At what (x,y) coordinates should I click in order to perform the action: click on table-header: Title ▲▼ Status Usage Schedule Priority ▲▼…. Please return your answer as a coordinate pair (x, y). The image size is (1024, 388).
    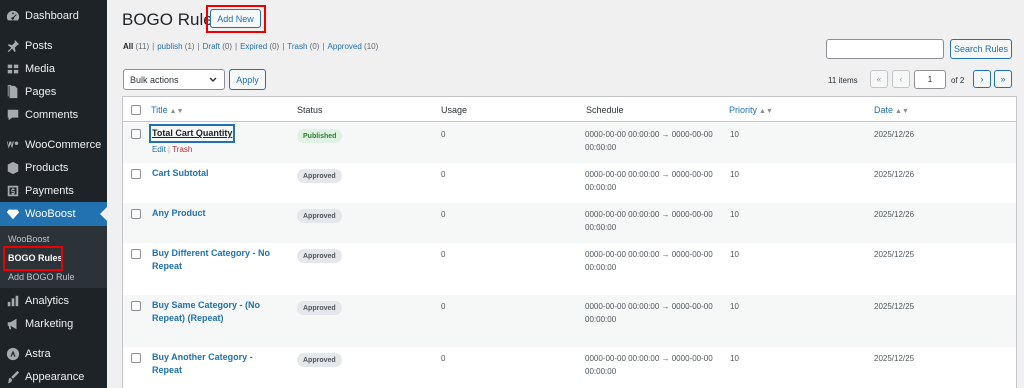
    Looking at the image, I should click on (569, 109).